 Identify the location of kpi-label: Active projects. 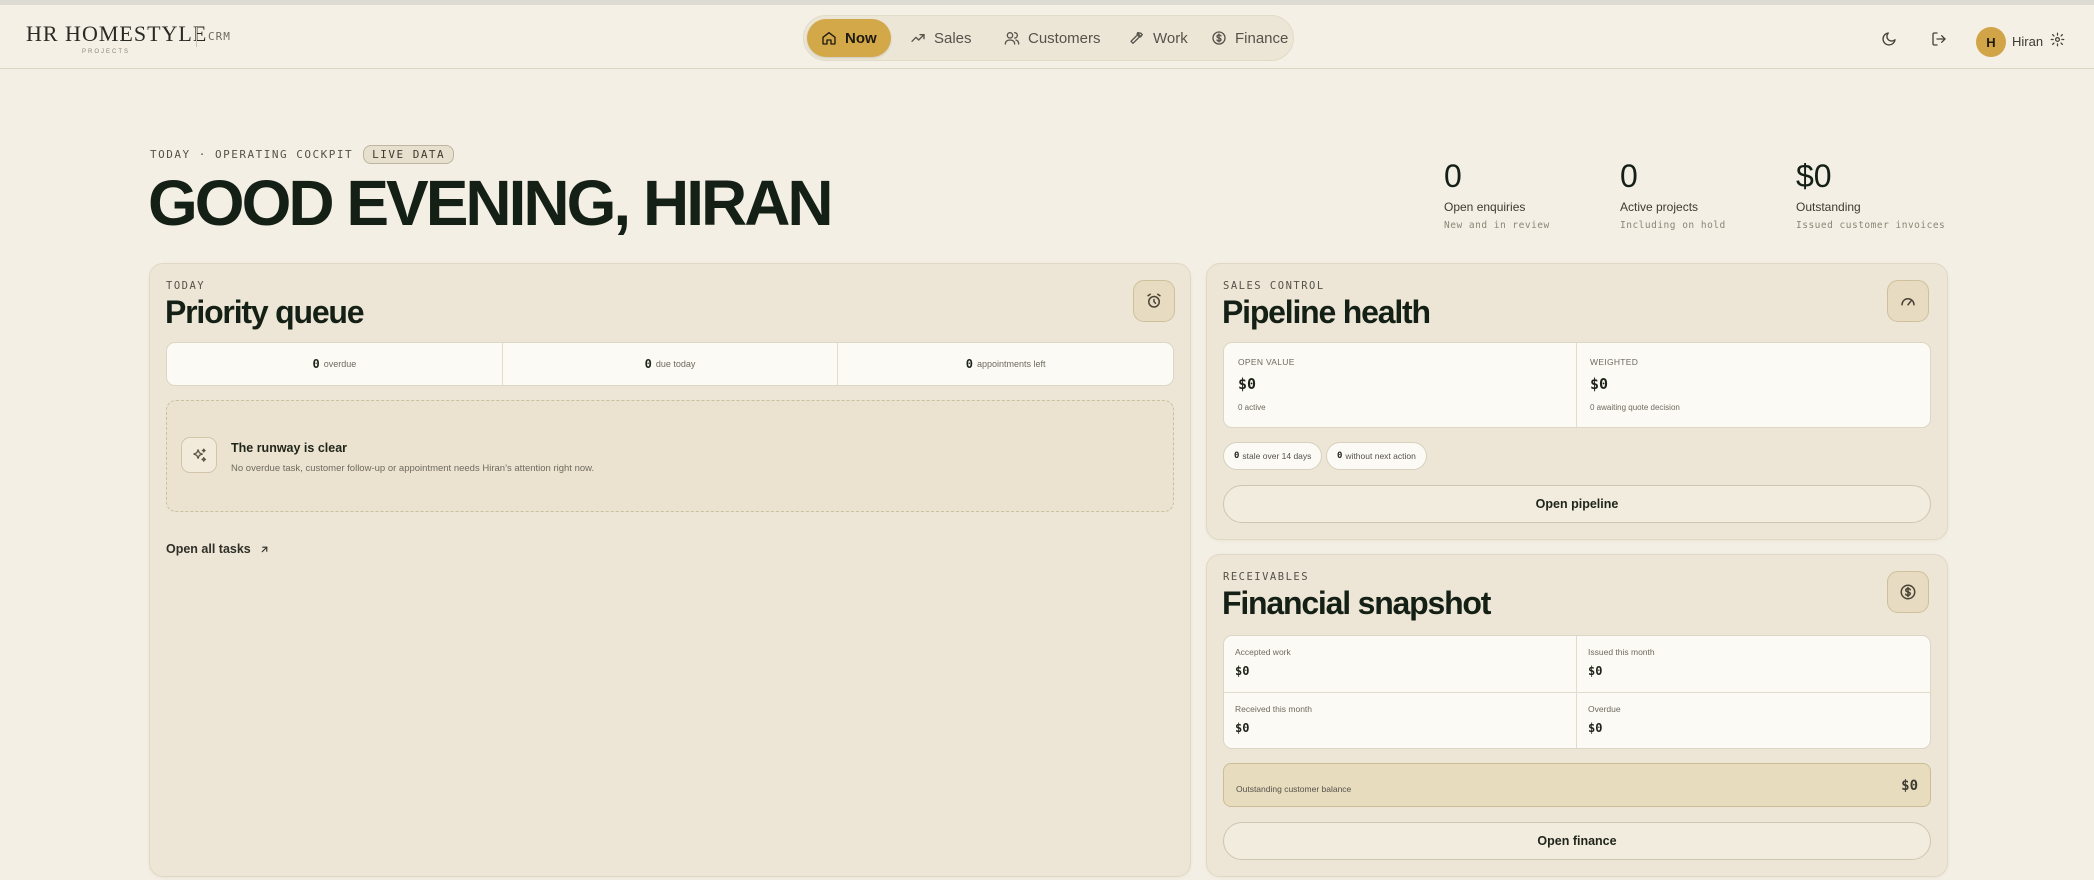
(1659, 207).